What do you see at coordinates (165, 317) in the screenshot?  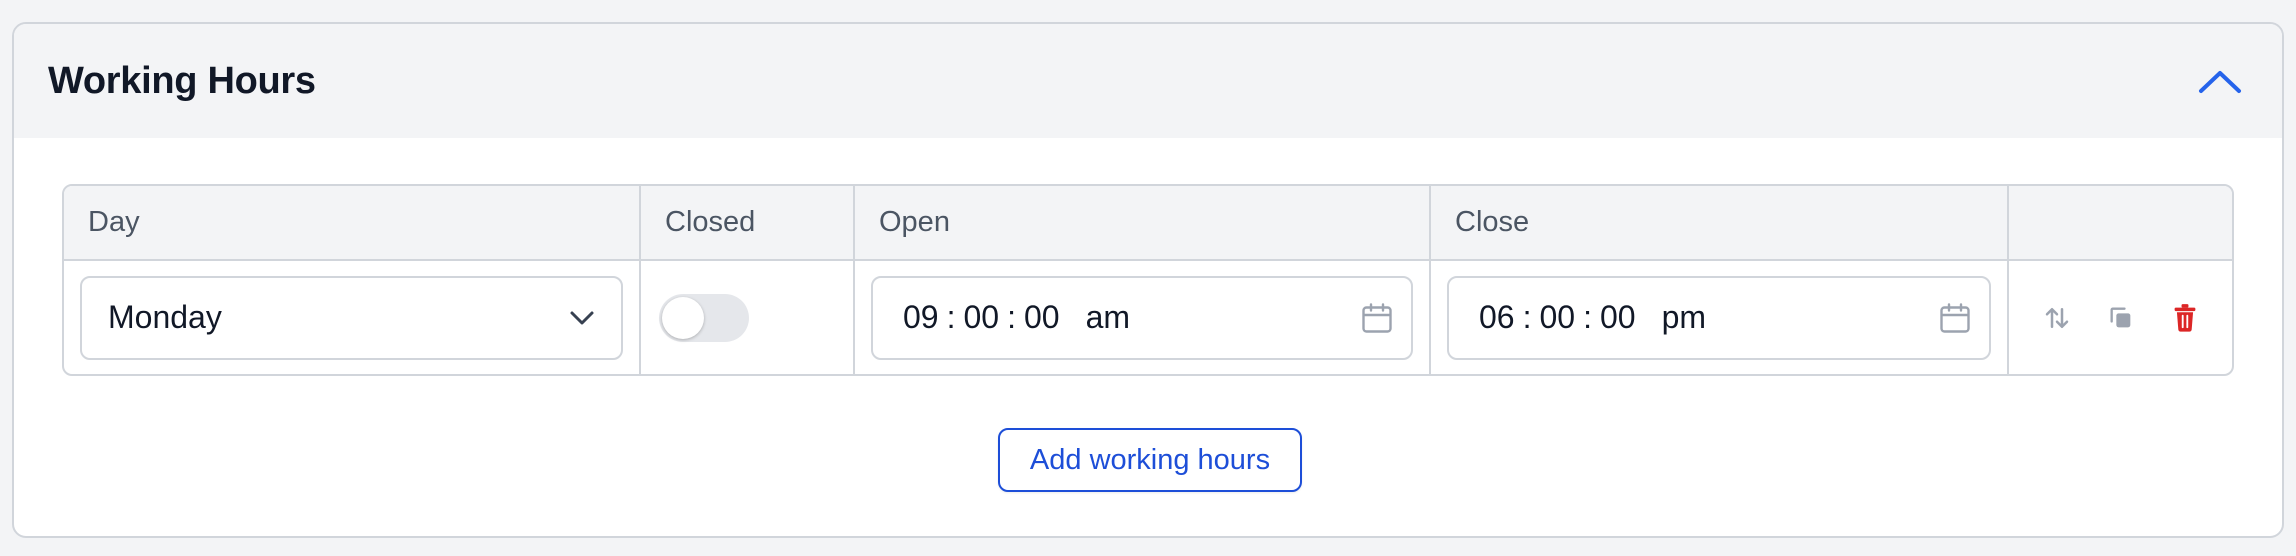 I see `day-select-value: Monday` at bounding box center [165, 317].